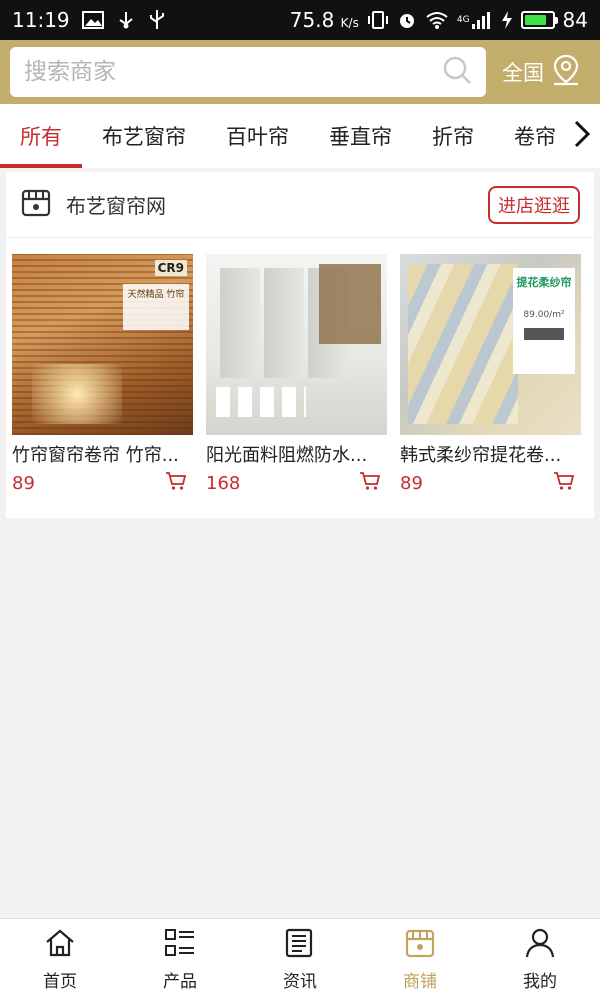 The width and height of the screenshot is (600, 1000). Describe the element at coordinates (453, 136) in the screenshot. I see `tab-folding-blinds: 折帘` at that location.